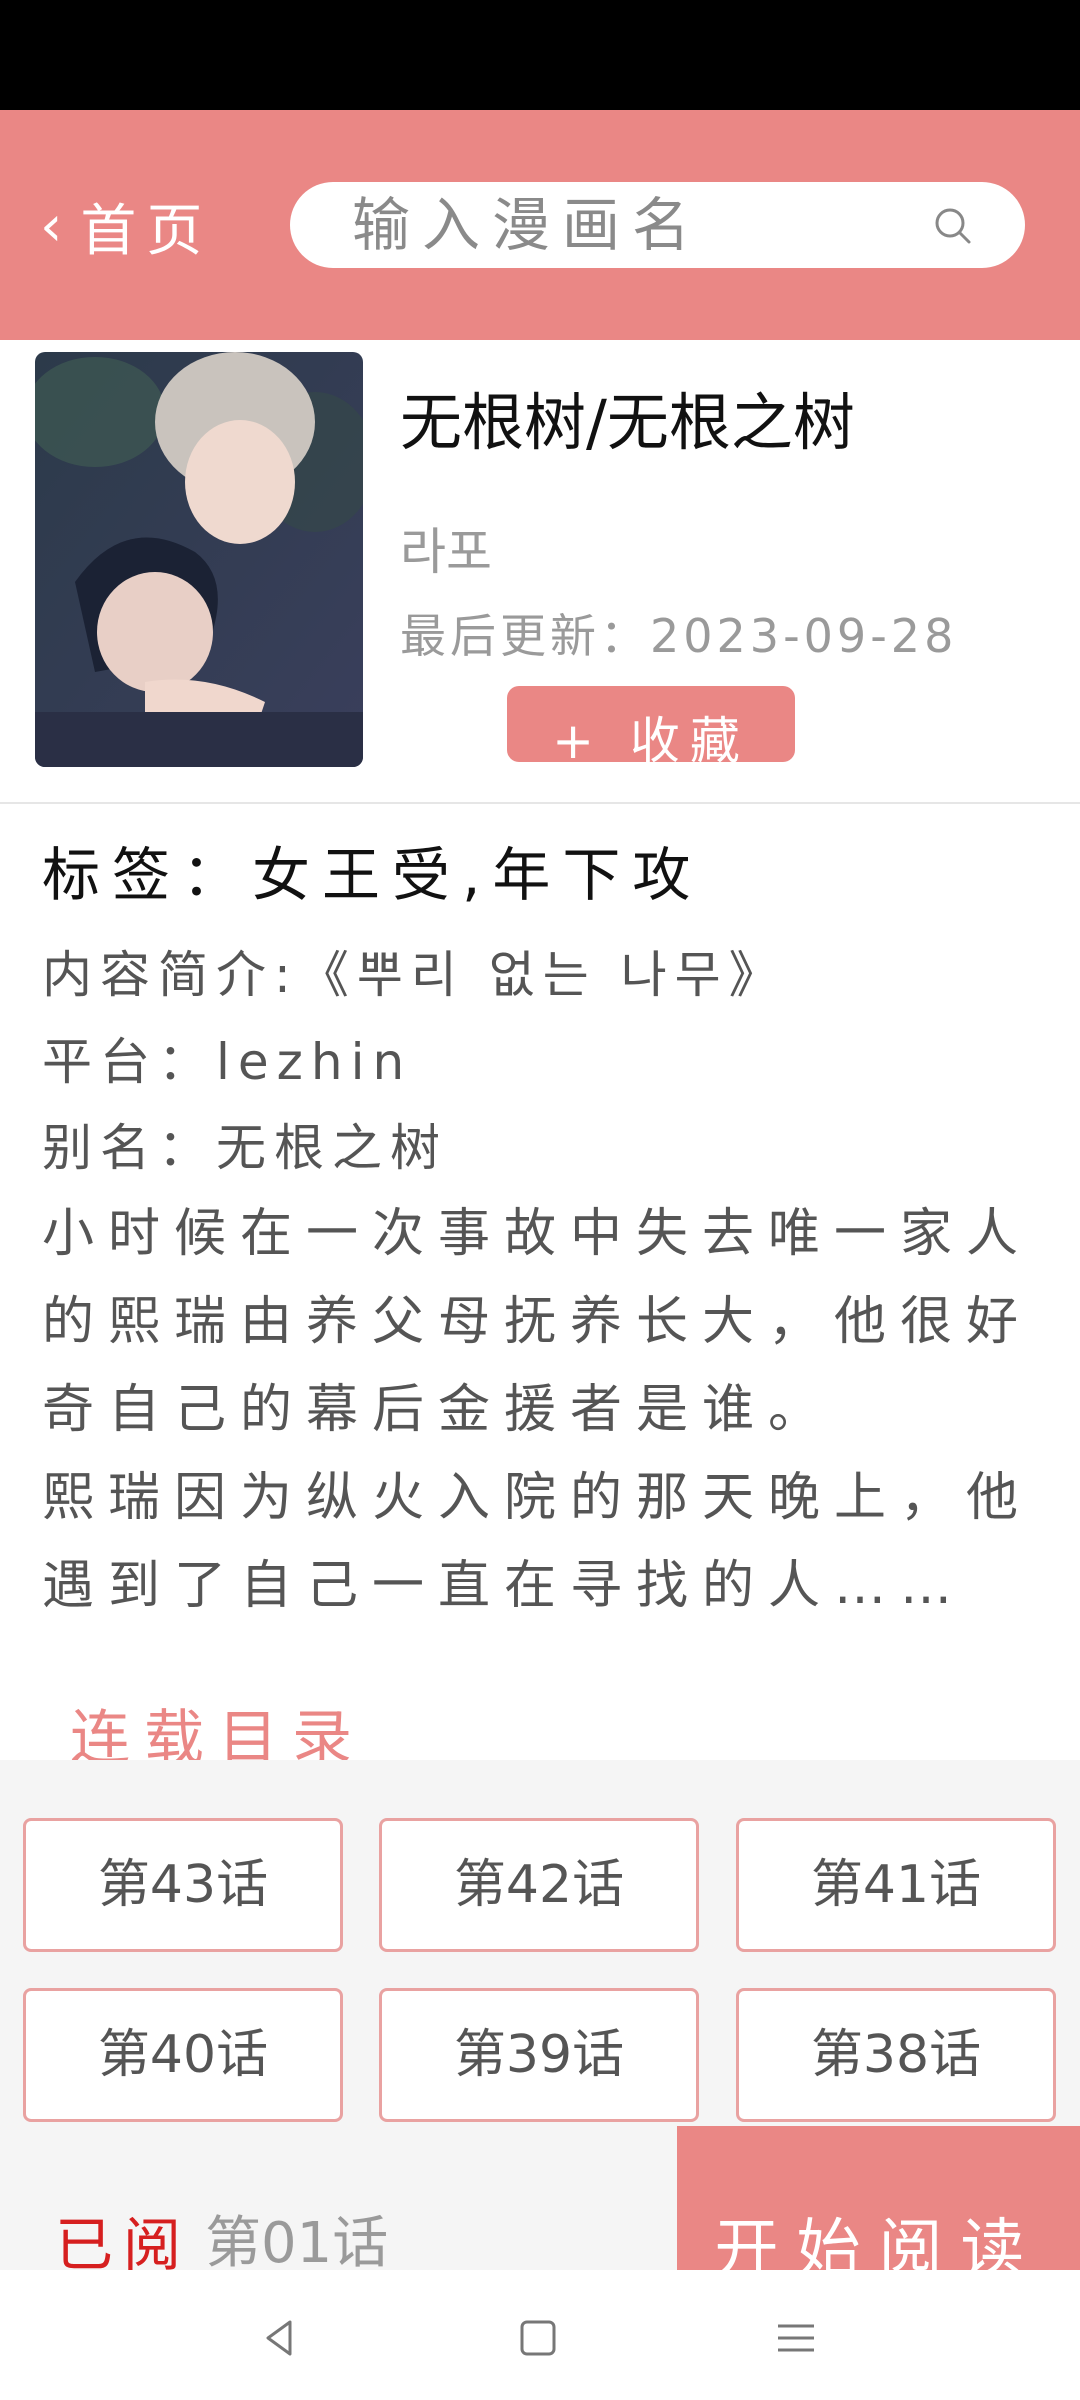 This screenshot has width=1080, height=2400. I want to click on divider, so click(540, 803).